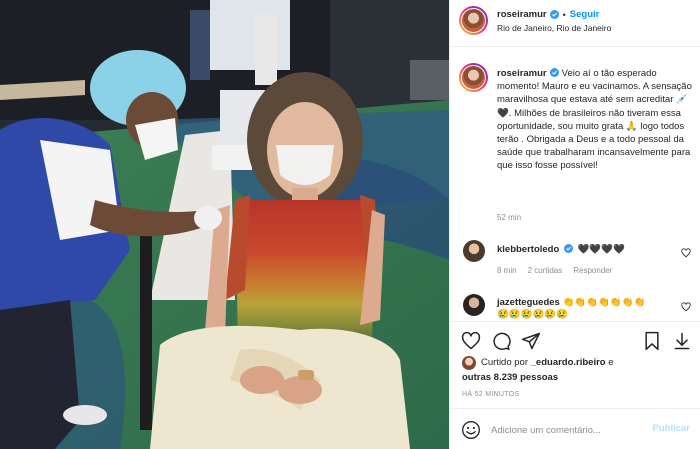 The width and height of the screenshot is (700, 449). What do you see at coordinates (473, 77) in the screenshot?
I see `caption-avatar` at bounding box center [473, 77].